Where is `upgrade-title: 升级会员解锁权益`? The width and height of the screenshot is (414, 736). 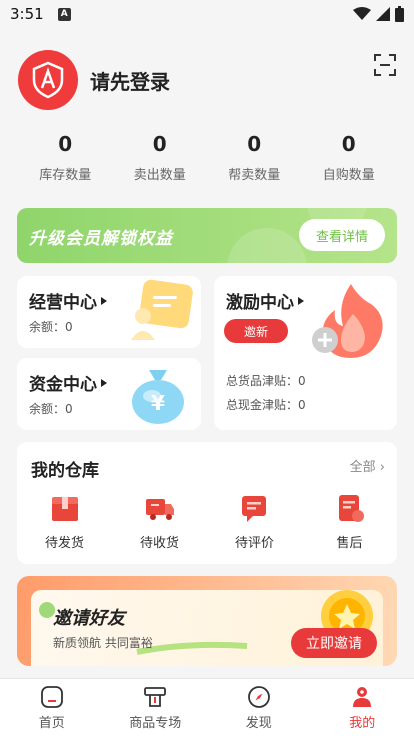 upgrade-title: 升级会员解锁权益 is located at coordinates (101, 239).